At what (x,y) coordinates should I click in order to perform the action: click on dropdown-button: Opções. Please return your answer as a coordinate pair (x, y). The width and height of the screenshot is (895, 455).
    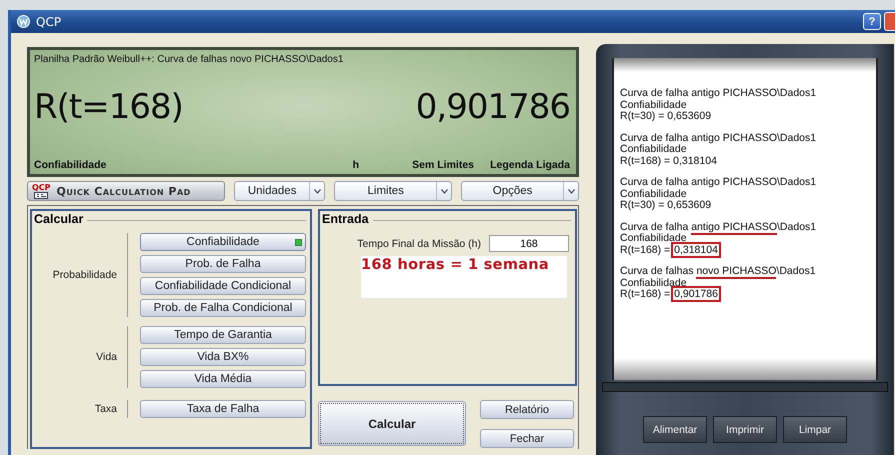
    Looking at the image, I should click on (520, 191).